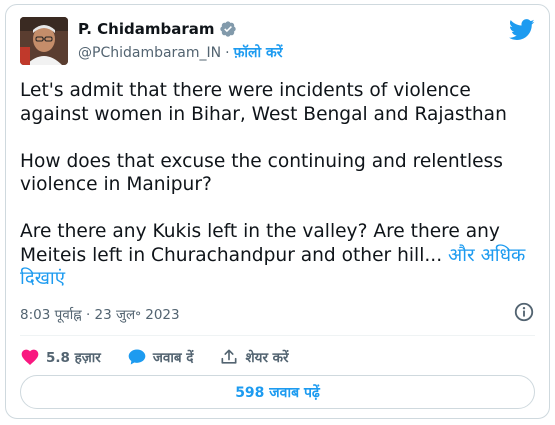 This screenshot has width=555, height=425. I want to click on action-bar: 5.8 हज़ार जवाब दें शेयर करें, so click(167, 357).